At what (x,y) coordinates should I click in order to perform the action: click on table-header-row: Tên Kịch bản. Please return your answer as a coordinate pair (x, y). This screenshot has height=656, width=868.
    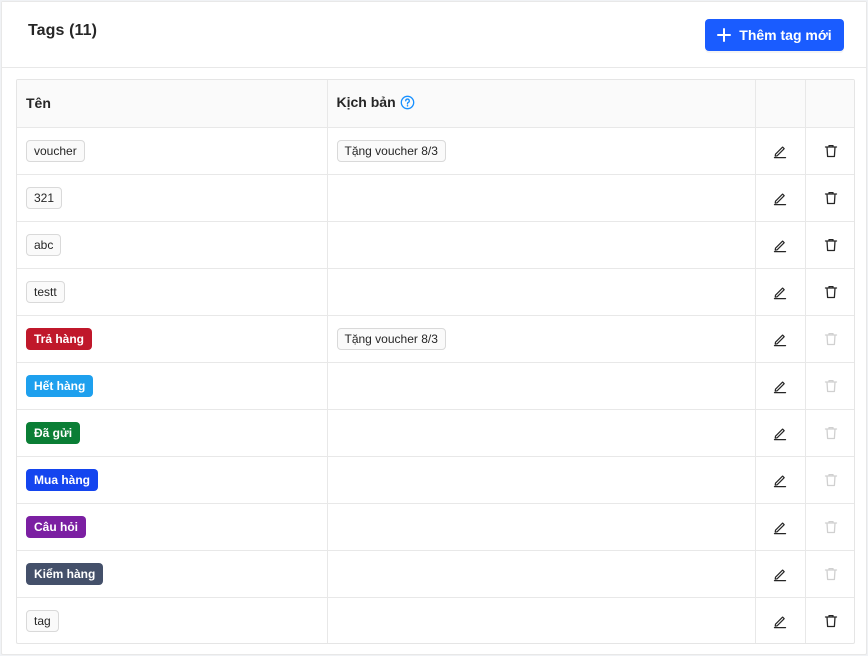
    Looking at the image, I should click on (435, 104).